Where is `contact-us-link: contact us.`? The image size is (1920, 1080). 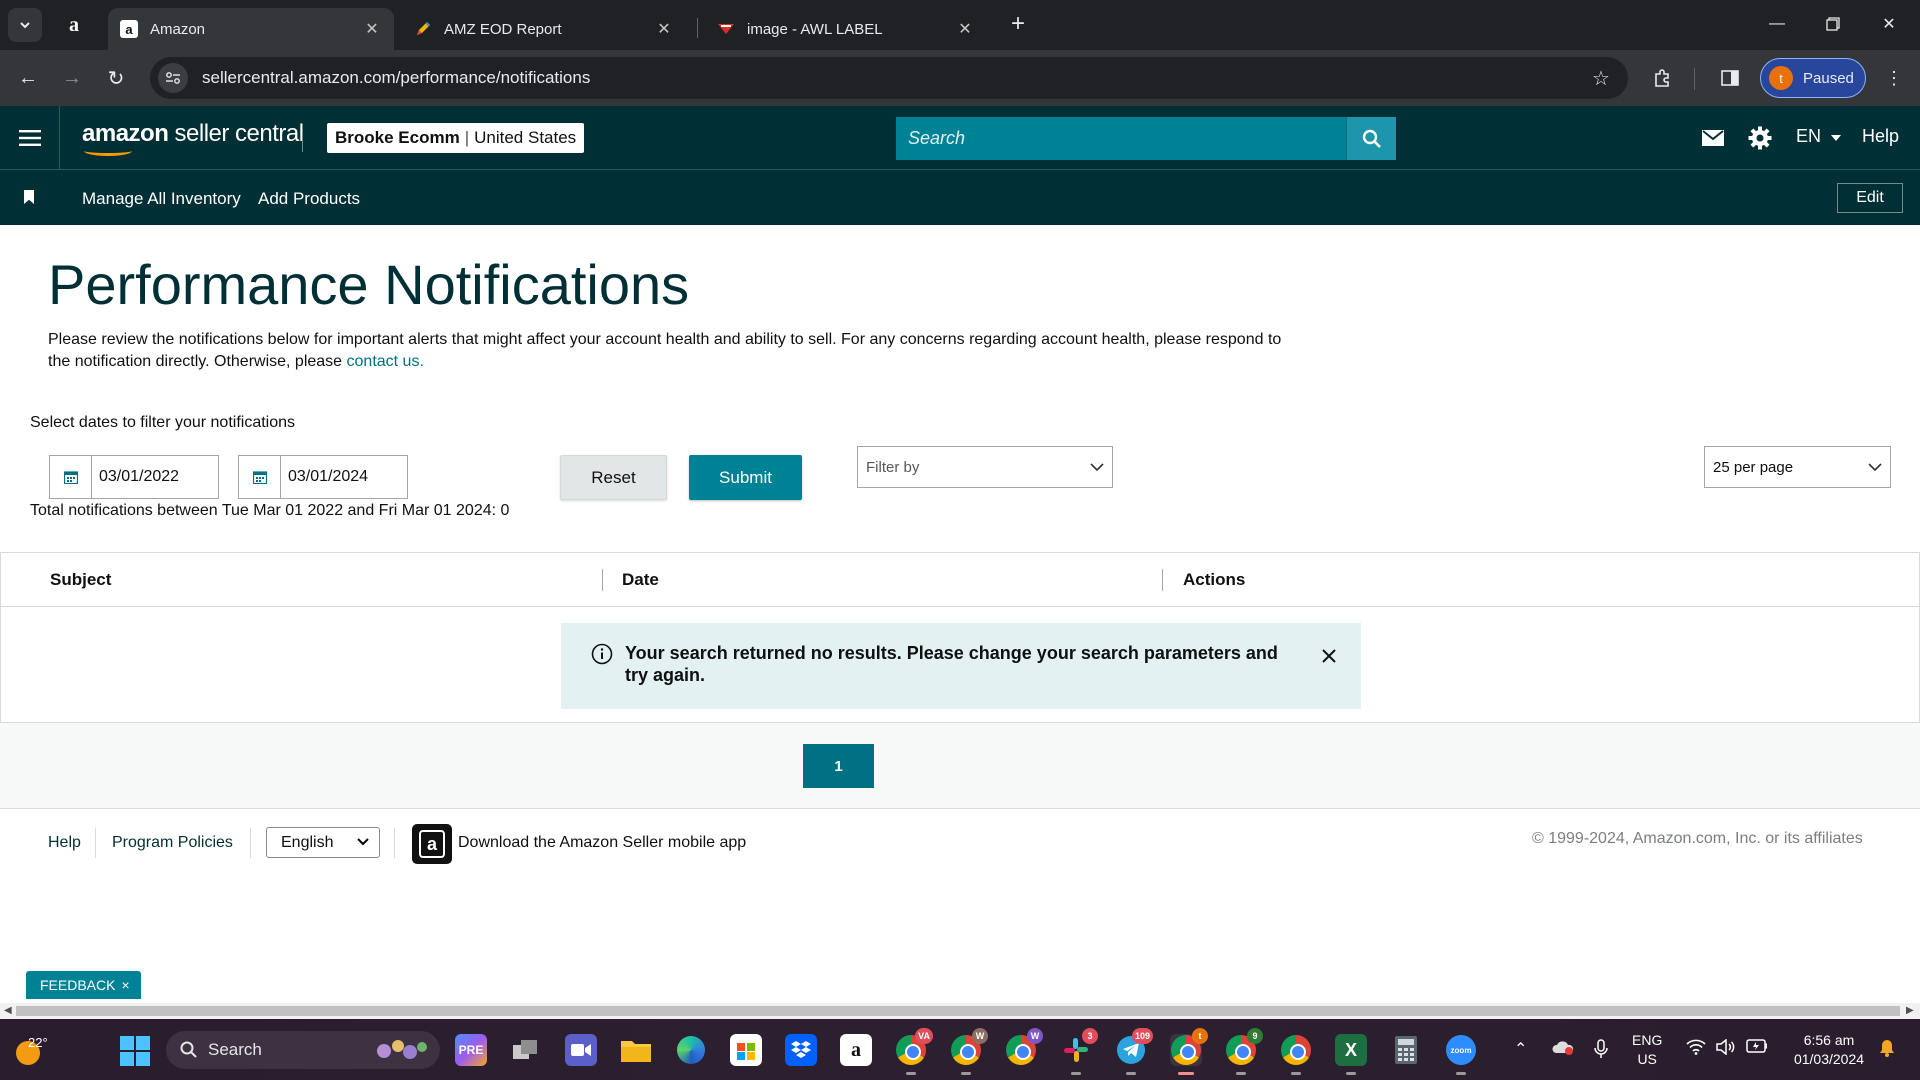
contact-us-link: contact us. is located at coordinates (385, 361).